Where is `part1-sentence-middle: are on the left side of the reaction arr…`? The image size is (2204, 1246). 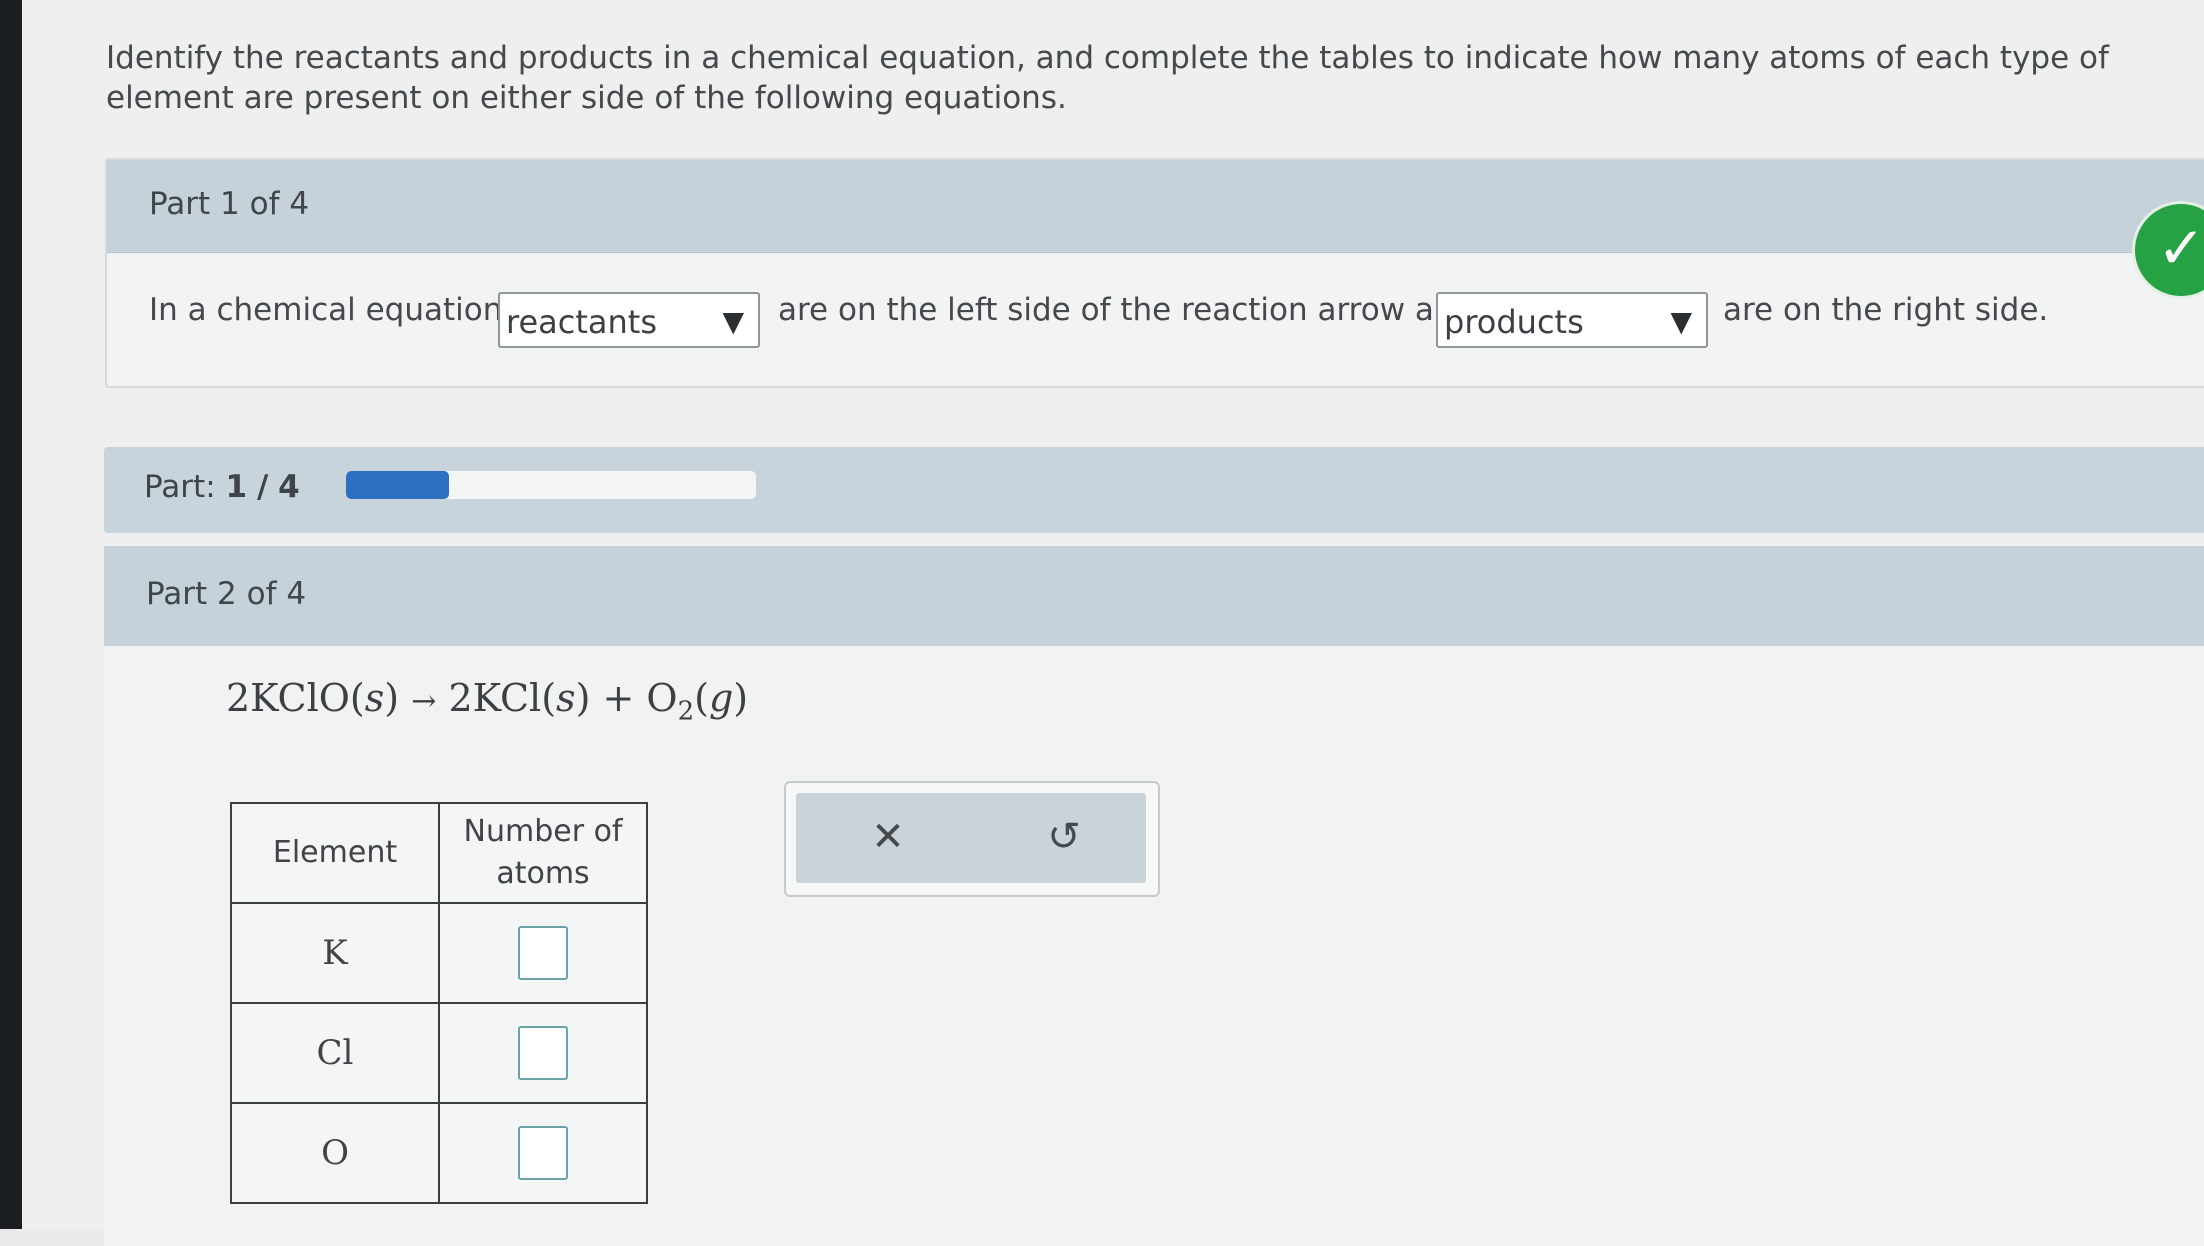
part1-sentence-middle: are on the left side of the reaction arr… is located at coordinates (1126, 310).